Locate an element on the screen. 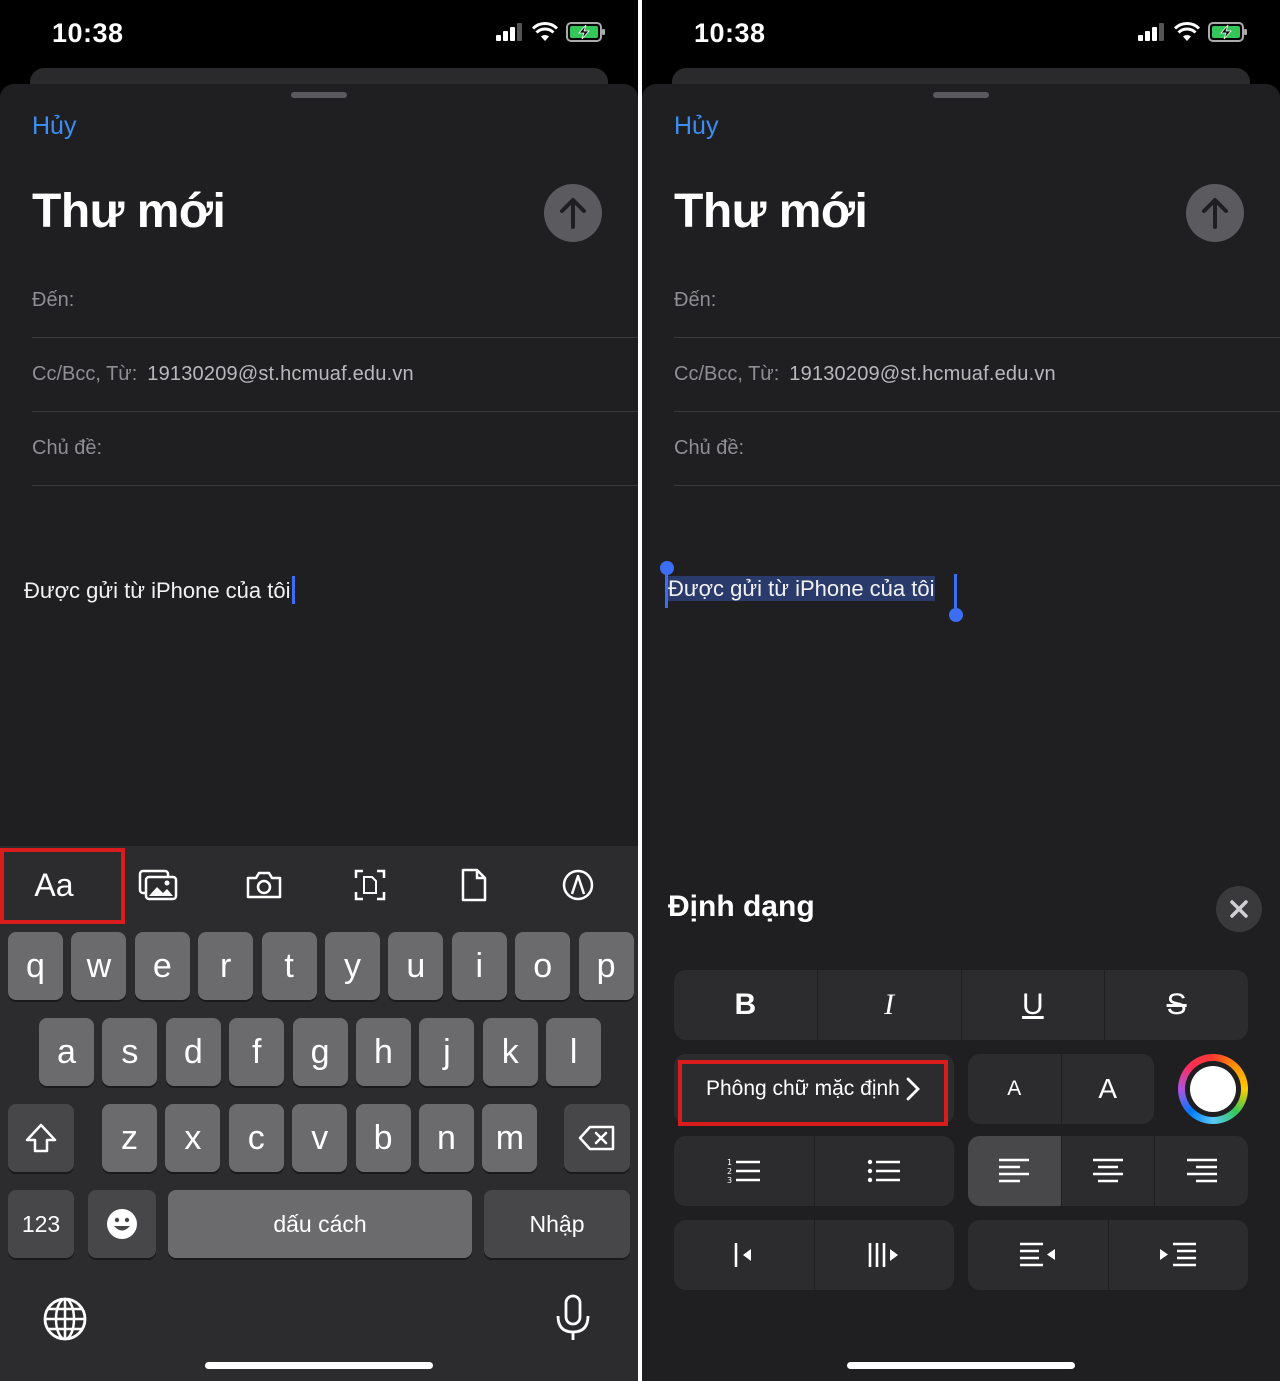 This screenshot has width=1280, height=1381. key-v: v is located at coordinates (320, 1138).